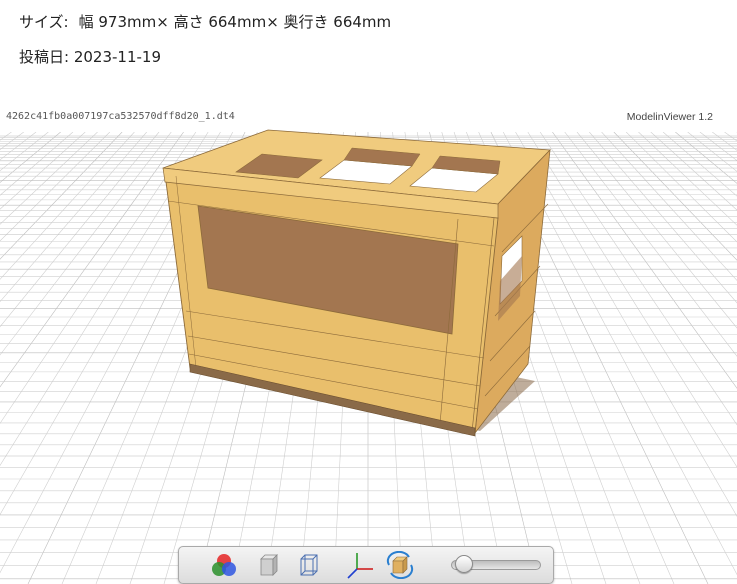  Describe the element at coordinates (308, 565) in the screenshot. I see `wireframe-view-icon` at that location.